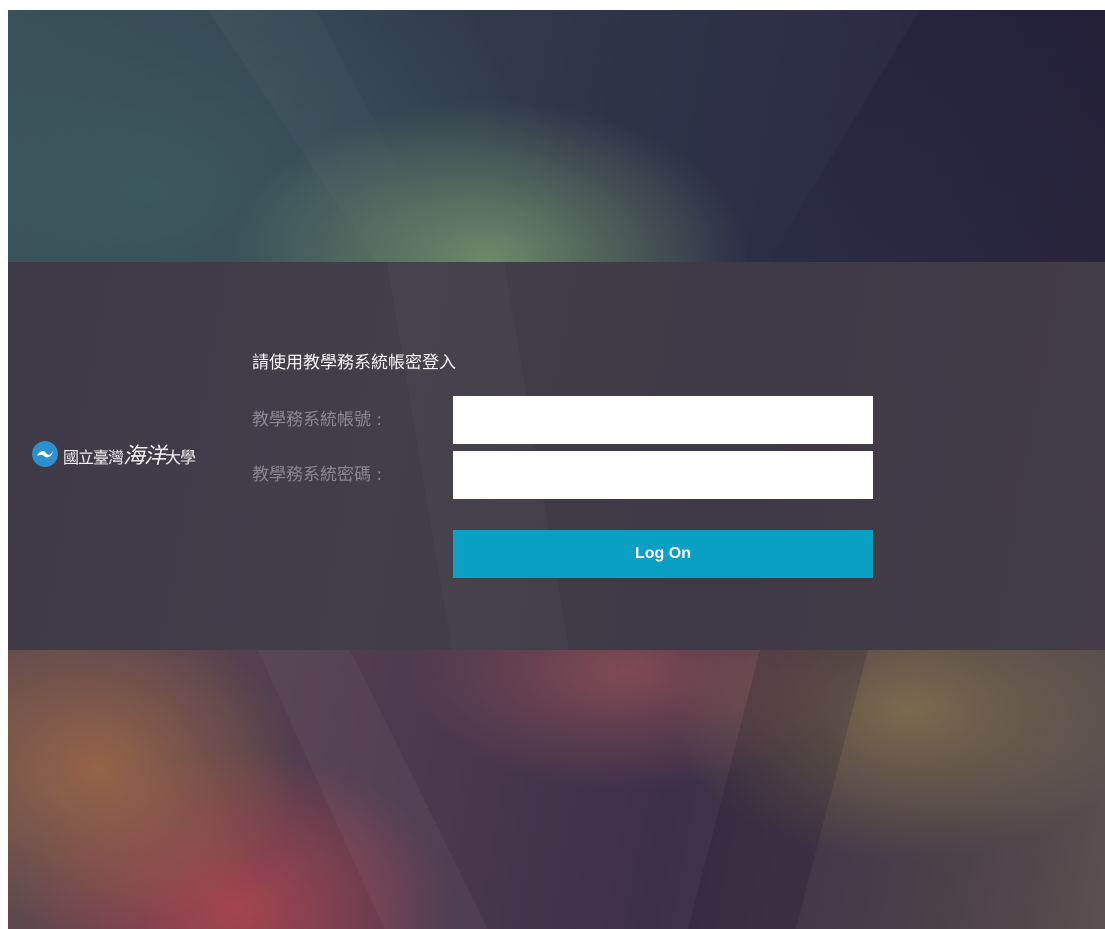  Describe the element at coordinates (663, 554) in the screenshot. I see `log-on-button: Log On` at that location.